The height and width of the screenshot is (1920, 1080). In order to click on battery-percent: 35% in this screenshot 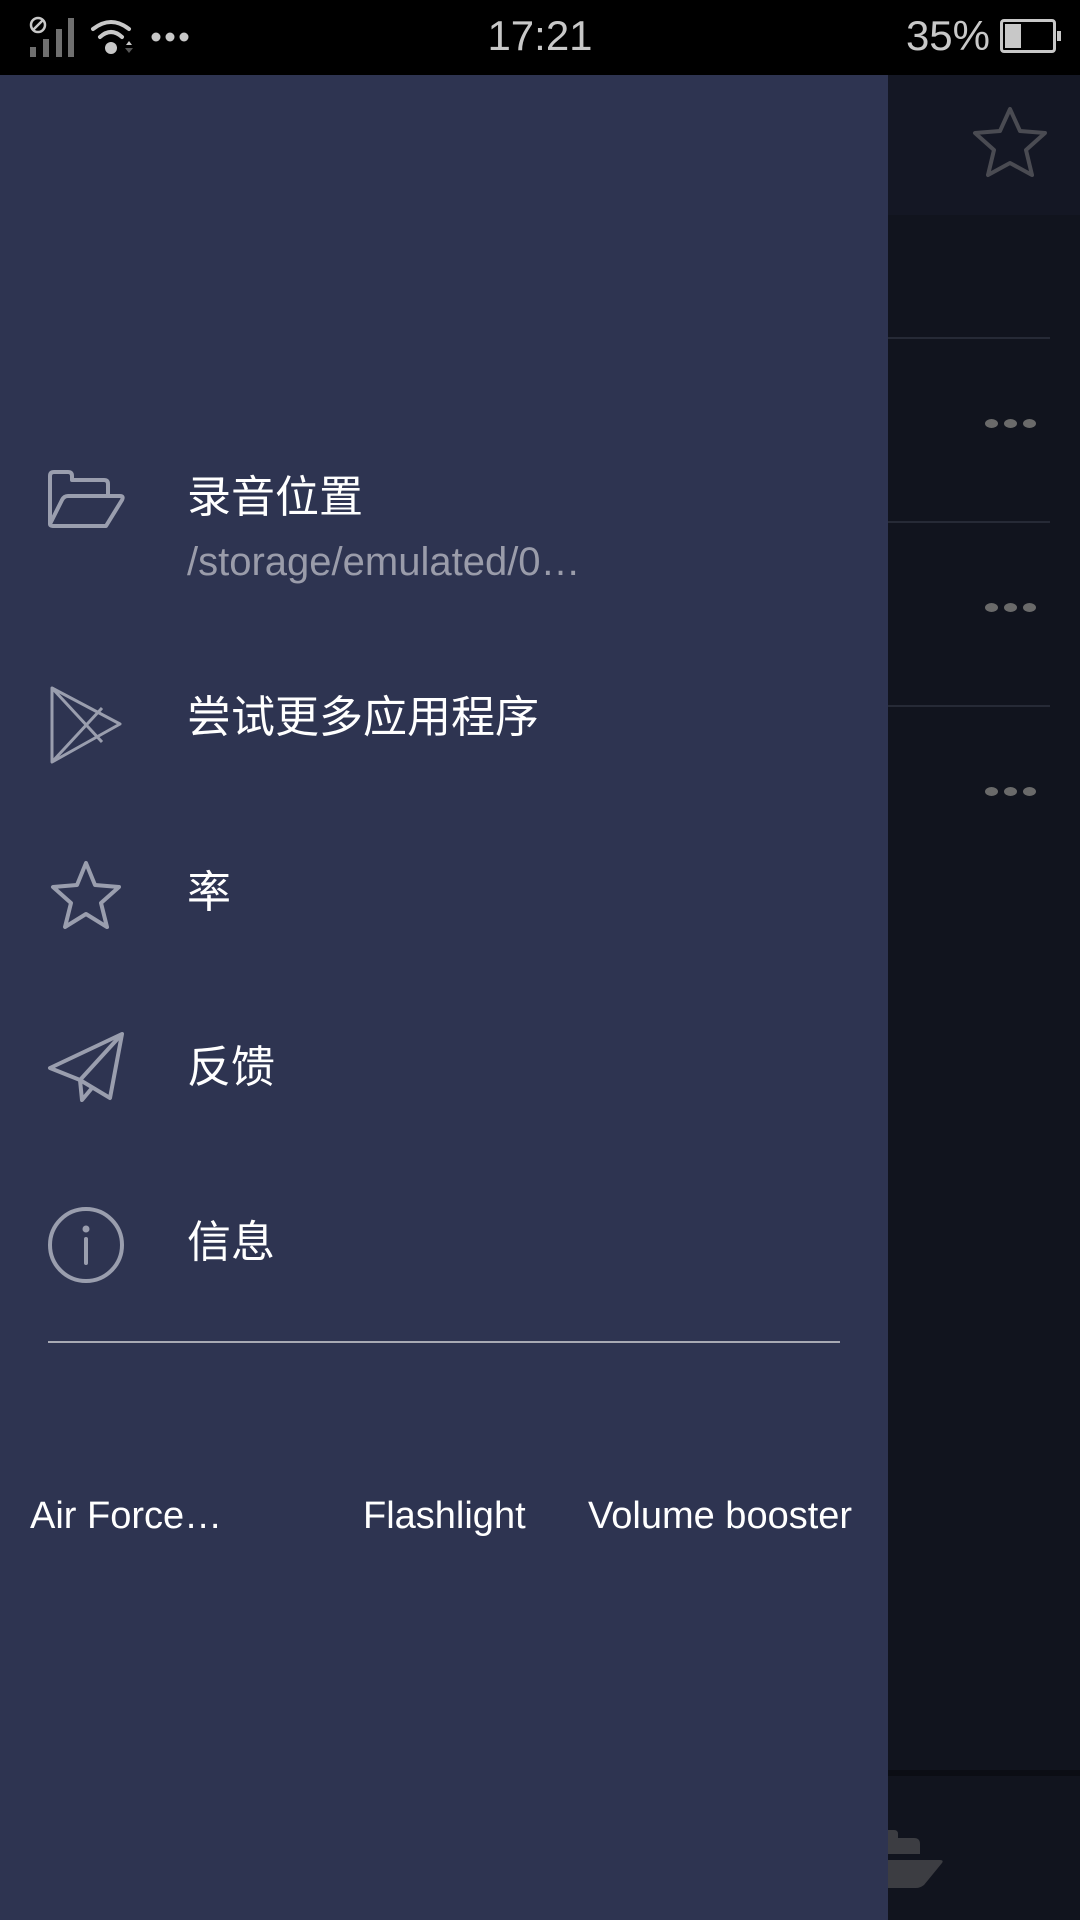, I will do `click(947, 35)`.